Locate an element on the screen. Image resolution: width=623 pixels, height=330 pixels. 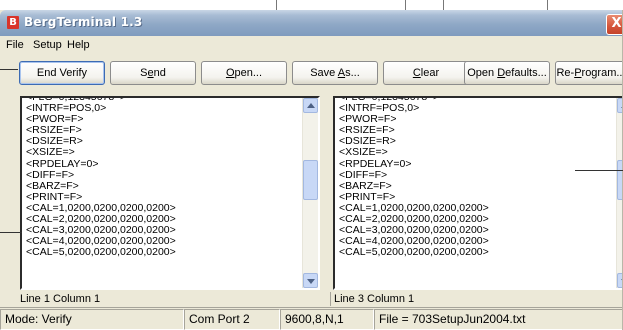
re-program-label-pre: Re- is located at coordinates (565, 73).